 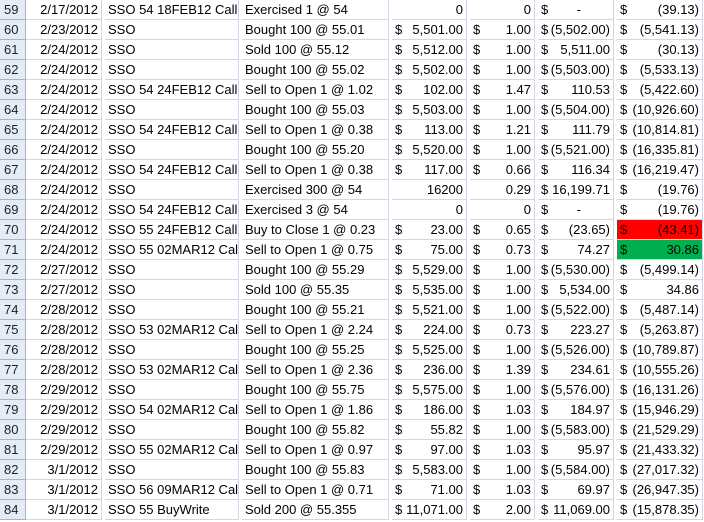 I want to click on cell-running-total: $ (16,219.47), so click(x=660, y=170).